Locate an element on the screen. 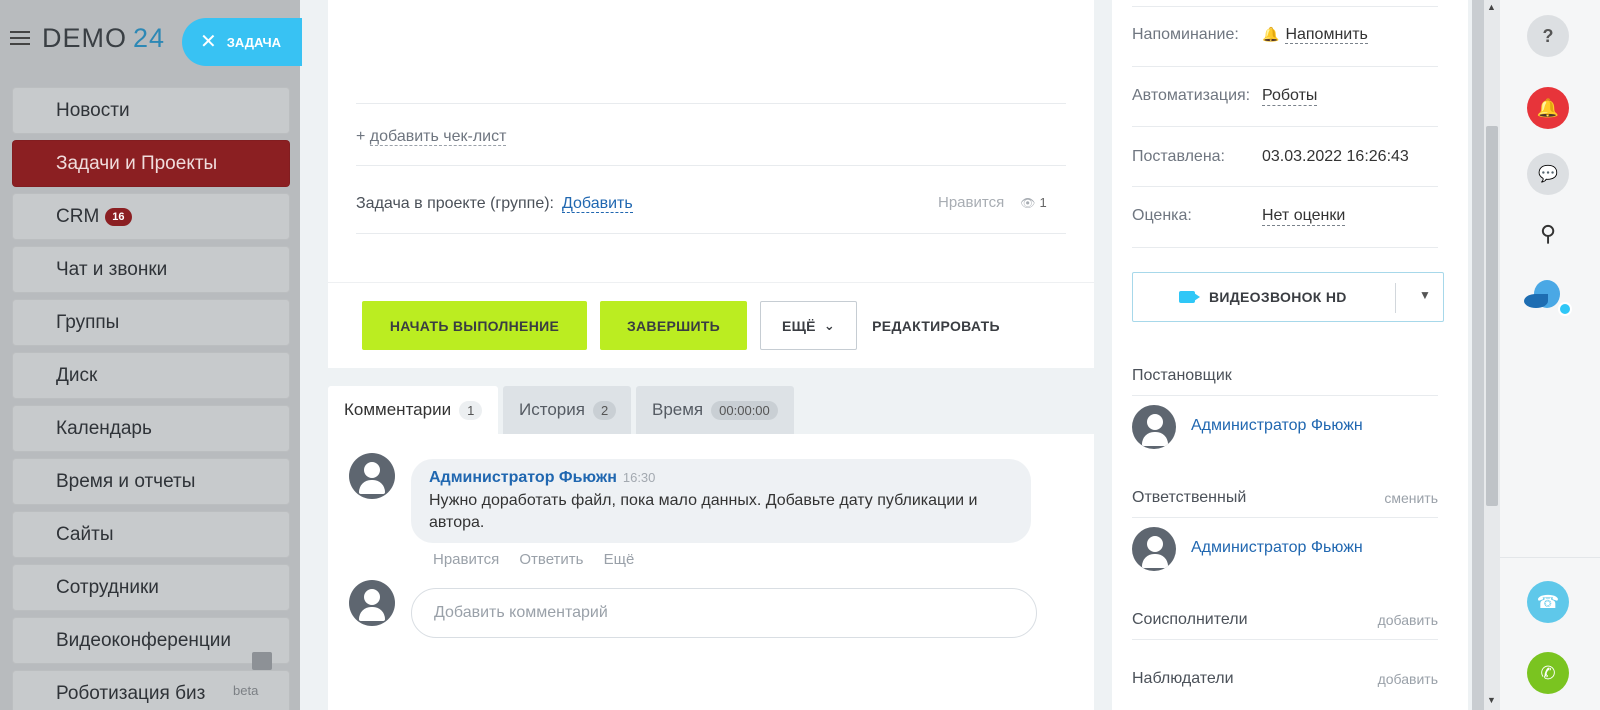 This screenshot has height=710, width=1600. menu-item-label: Новости is located at coordinates (93, 110).